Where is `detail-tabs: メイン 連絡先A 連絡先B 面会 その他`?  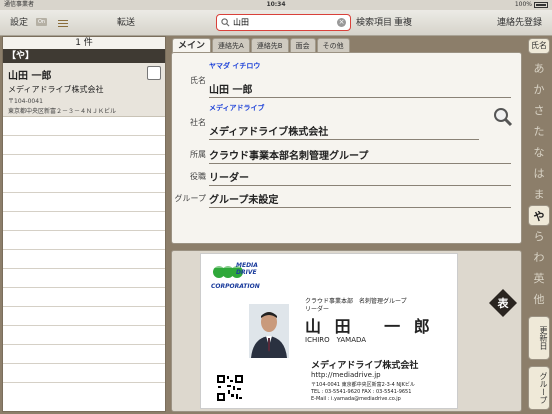
detail-tabs: メイン 連絡先A 連絡先B 面会 その他 is located at coordinates (261, 45).